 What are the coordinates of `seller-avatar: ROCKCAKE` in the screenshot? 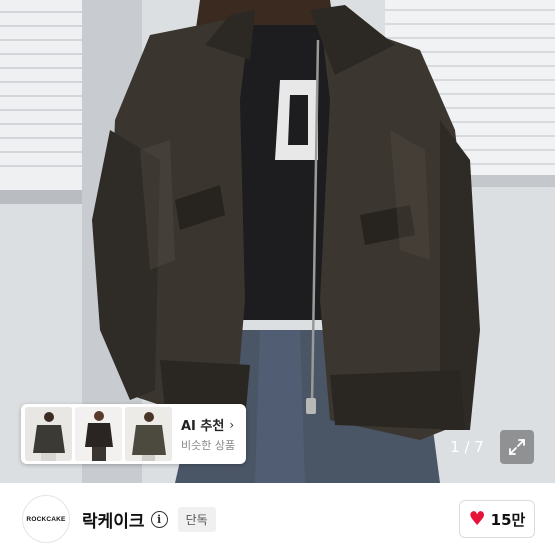 It's located at (46, 519).